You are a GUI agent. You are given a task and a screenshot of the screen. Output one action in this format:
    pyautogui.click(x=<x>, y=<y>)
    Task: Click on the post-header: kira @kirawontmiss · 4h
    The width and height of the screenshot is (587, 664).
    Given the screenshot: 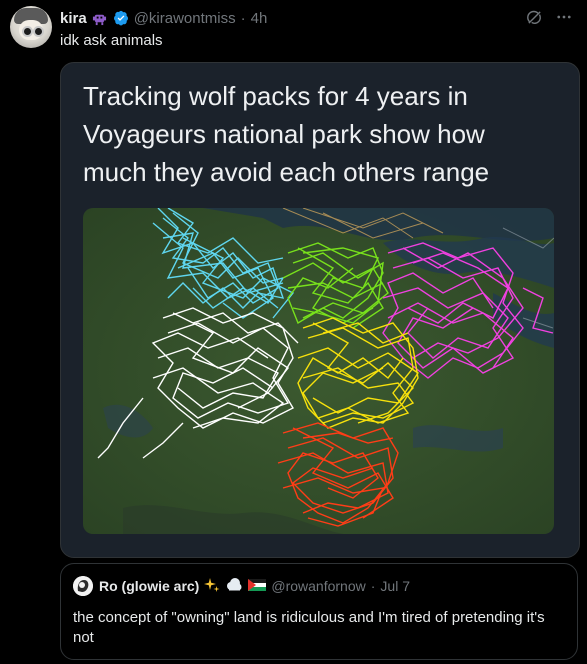 What is the action you would take?
    pyautogui.click(x=163, y=18)
    